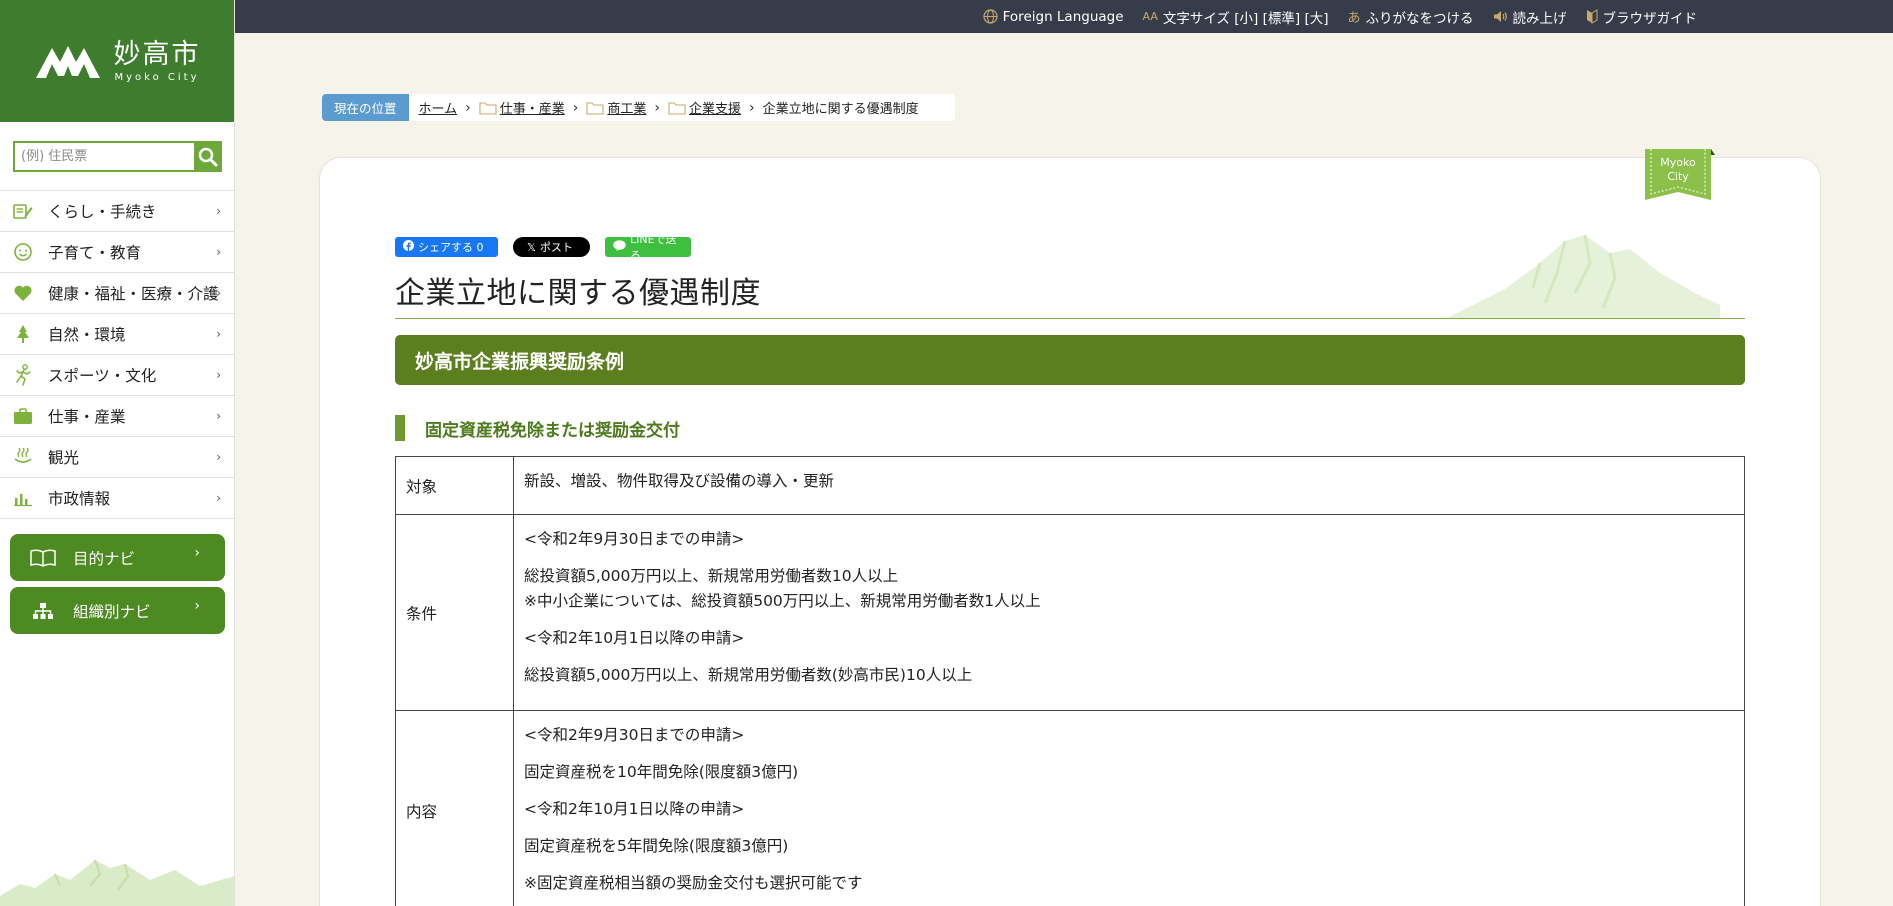 The height and width of the screenshot is (906, 1893). I want to click on font-size-control: AA 文字サイズ [小] [標準] [大], so click(1236, 17).